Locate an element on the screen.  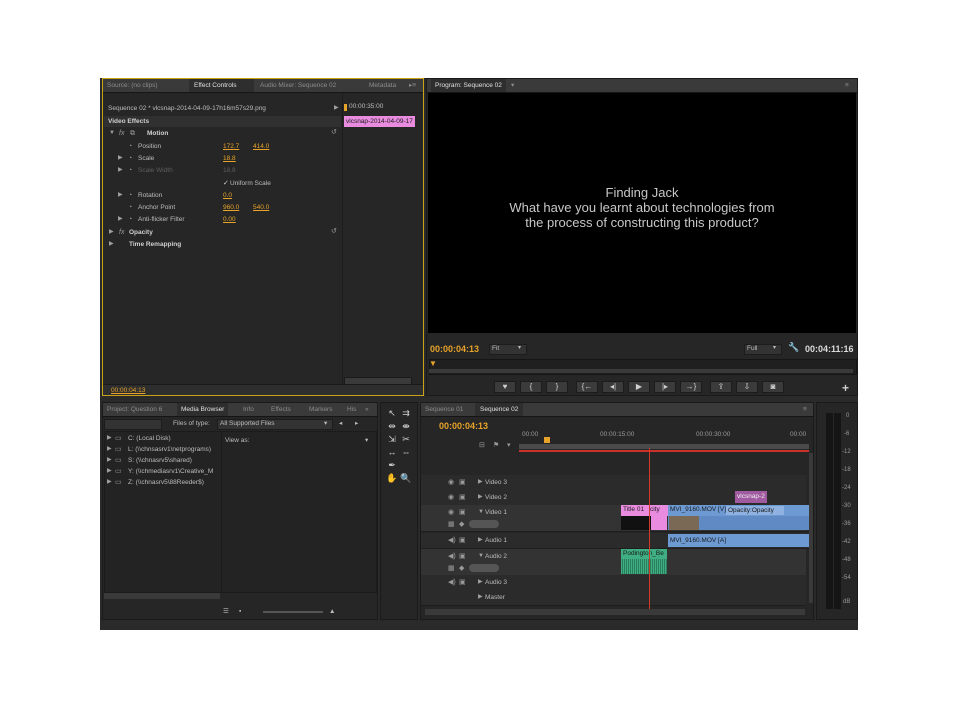
v1-keyframe-icon: ◆ is located at coordinates (461, 524).